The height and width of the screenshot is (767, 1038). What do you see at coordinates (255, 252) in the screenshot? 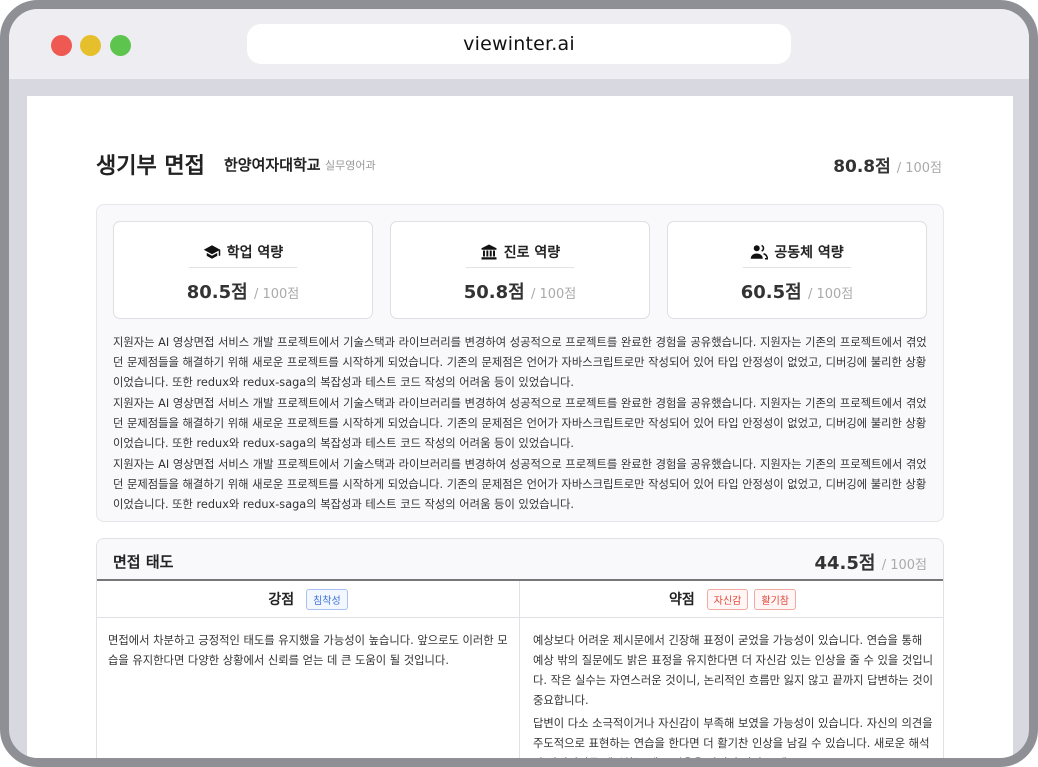
I see `category-label: 학업 역량` at bounding box center [255, 252].